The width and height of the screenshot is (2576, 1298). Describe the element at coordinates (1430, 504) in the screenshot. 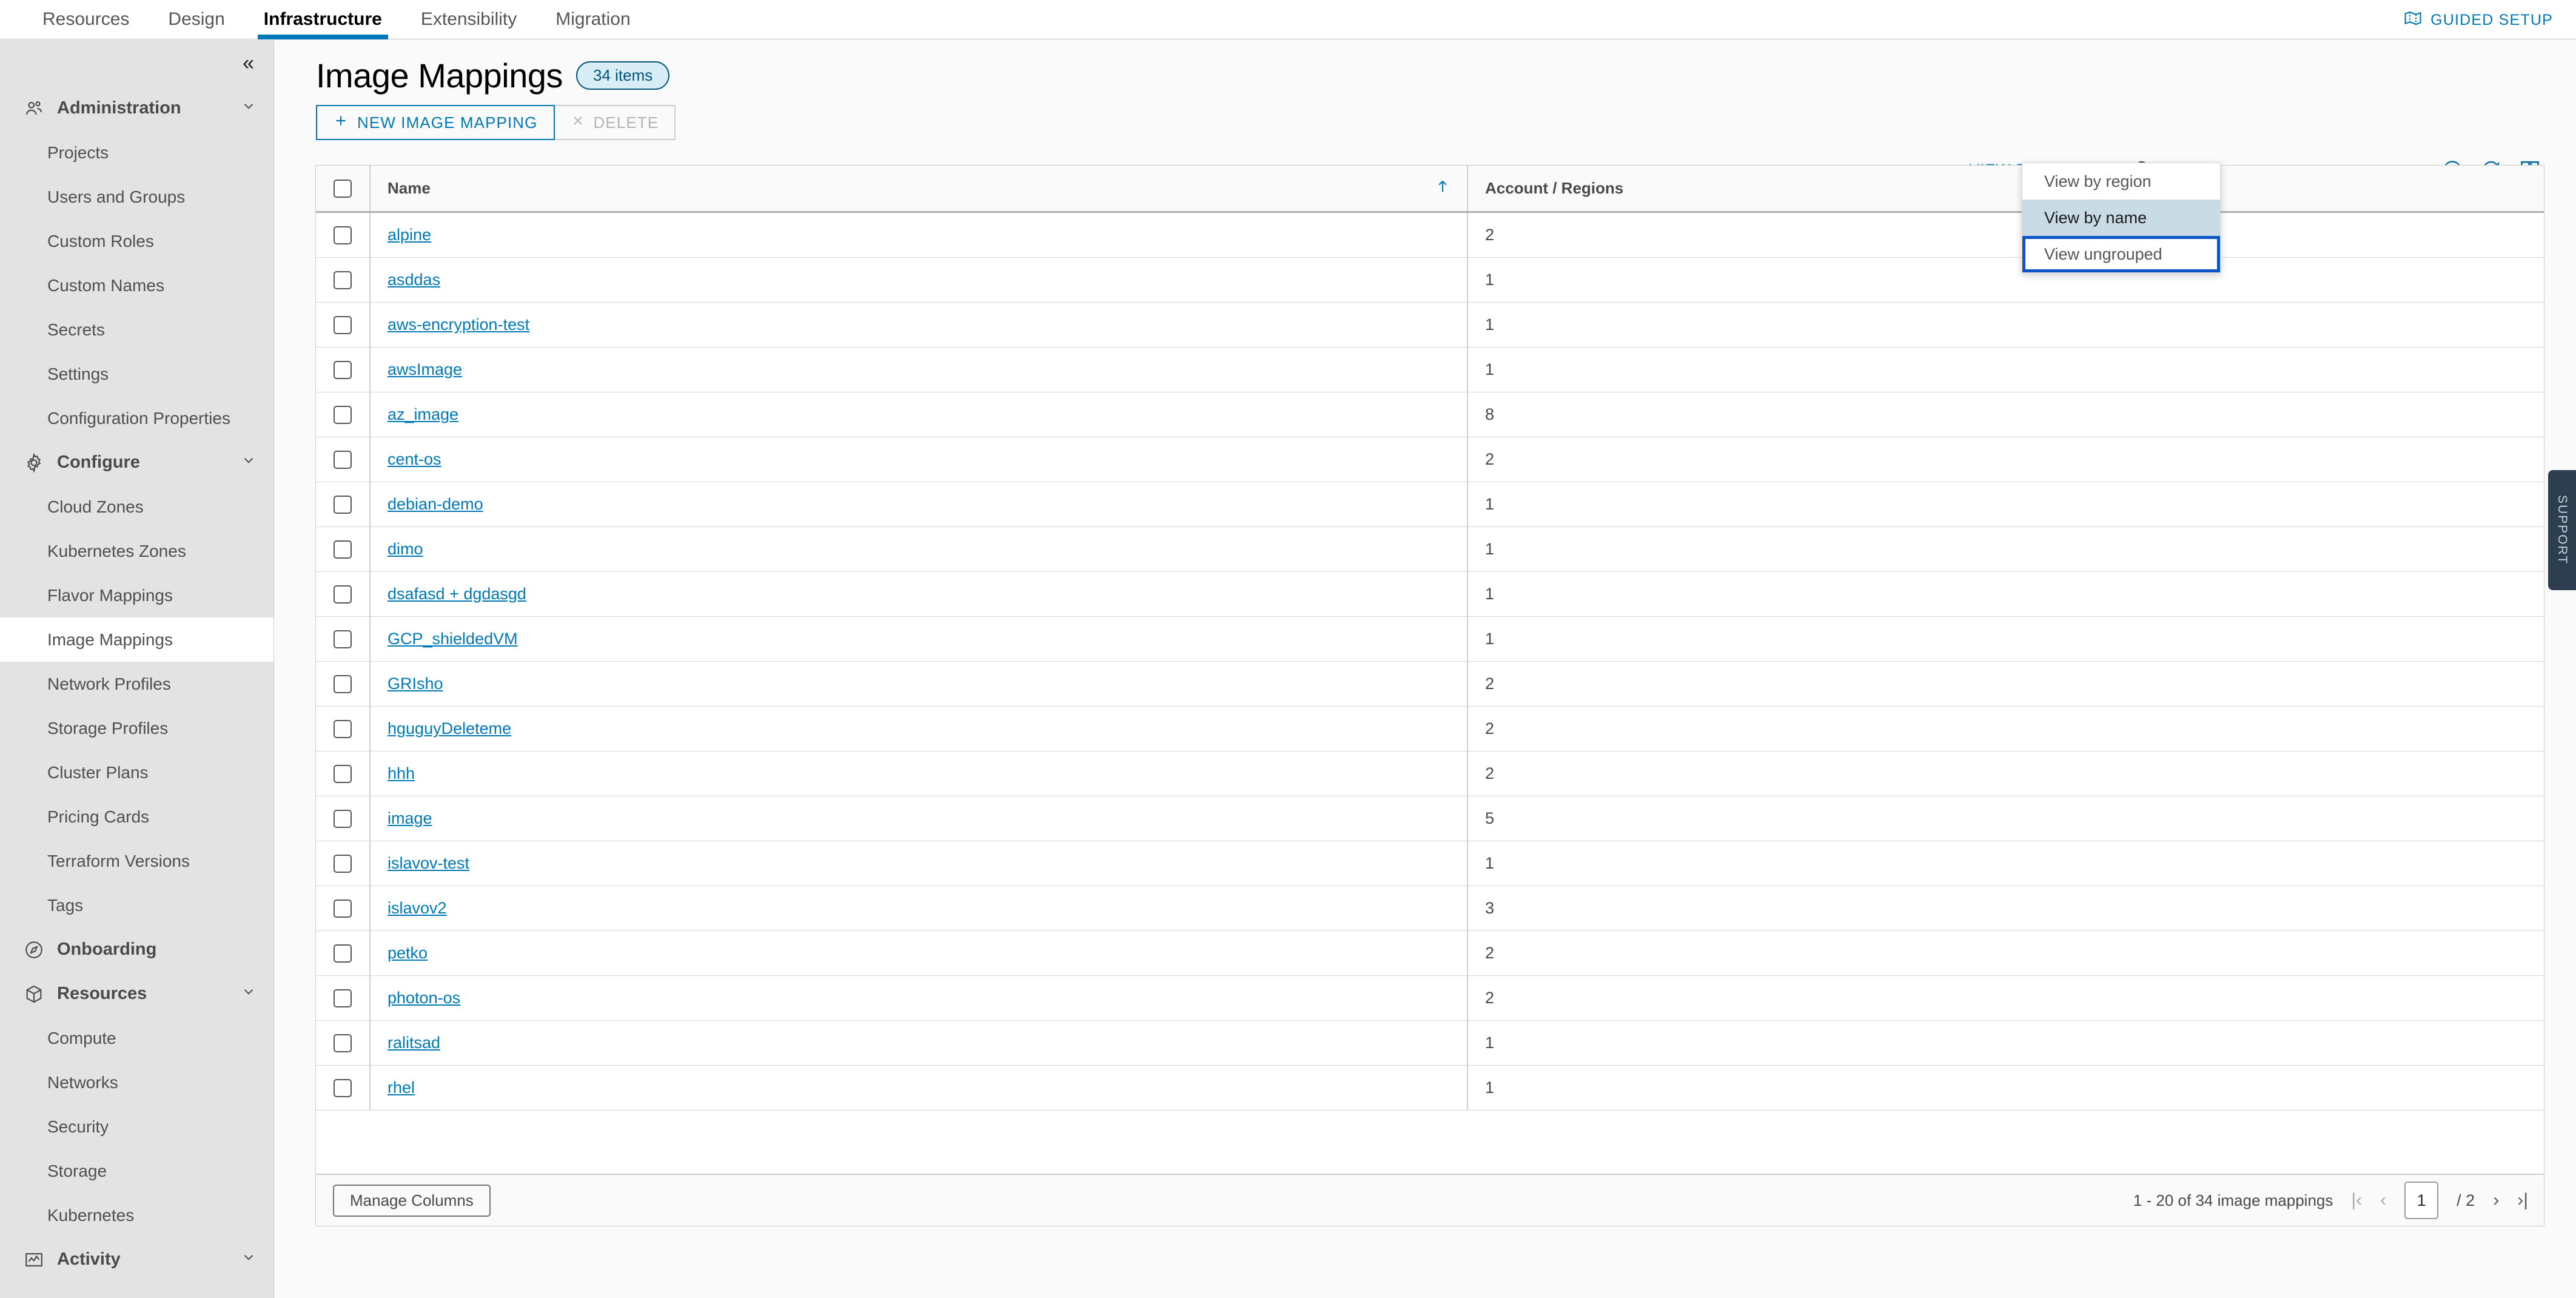

I see `table-row: debian-demo 1` at that location.